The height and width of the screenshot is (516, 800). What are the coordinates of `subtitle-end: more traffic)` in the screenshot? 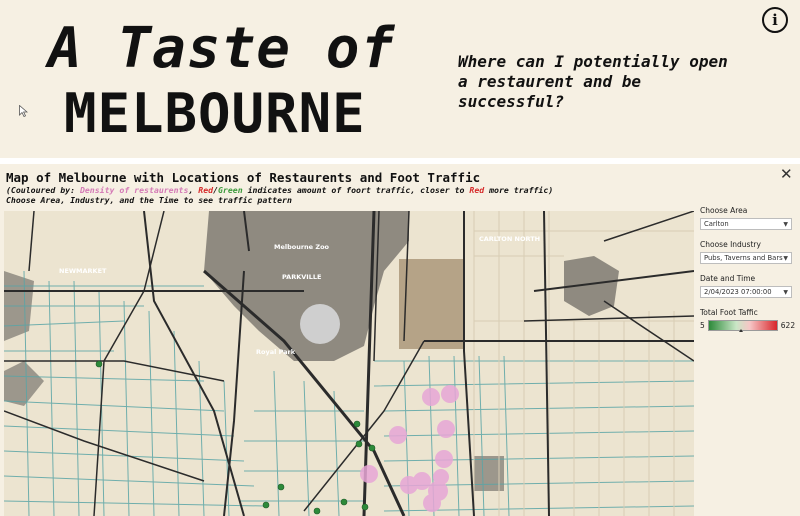 It's located at (519, 190).